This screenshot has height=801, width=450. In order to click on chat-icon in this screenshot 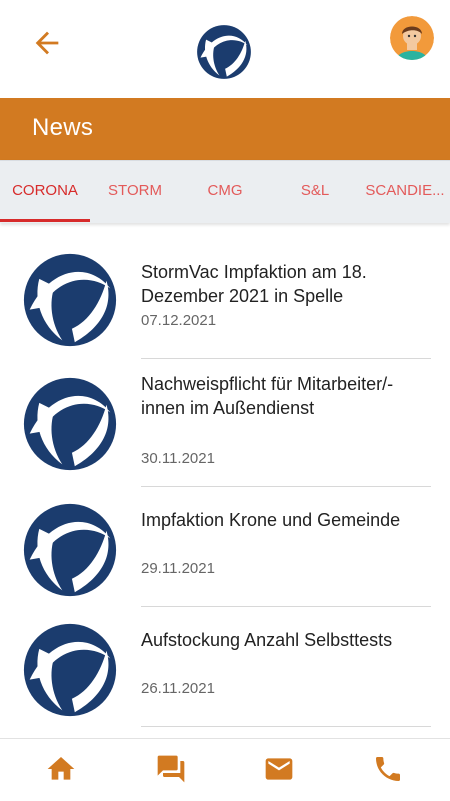, I will do `click(171, 769)`.